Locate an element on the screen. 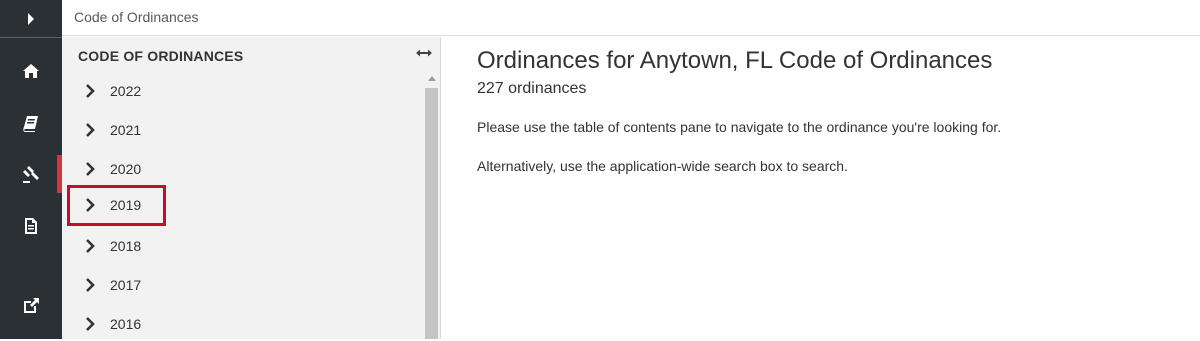 This screenshot has width=1200, height=341. gavel-icon is located at coordinates (31, 174).